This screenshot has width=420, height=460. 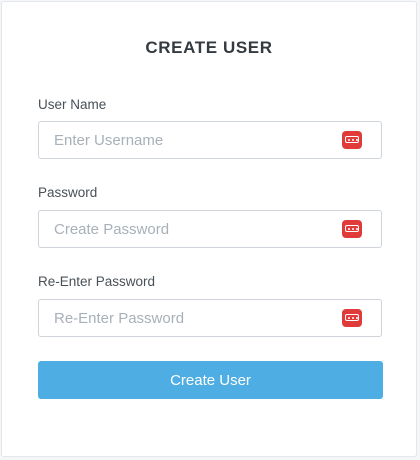 I want to click on confirm-password-field, so click(x=210, y=318).